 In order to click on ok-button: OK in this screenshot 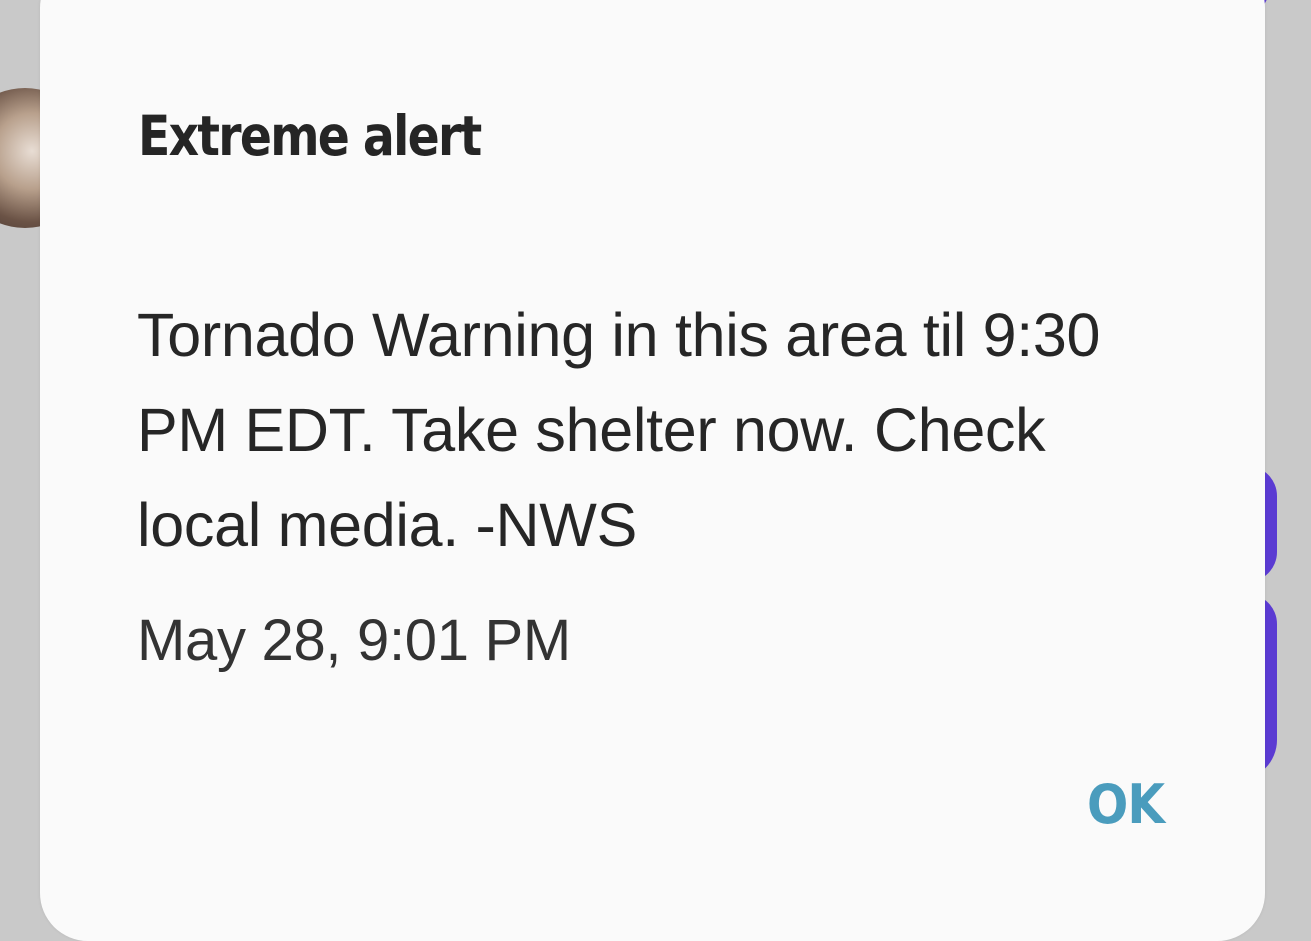, I will do `click(1125, 804)`.